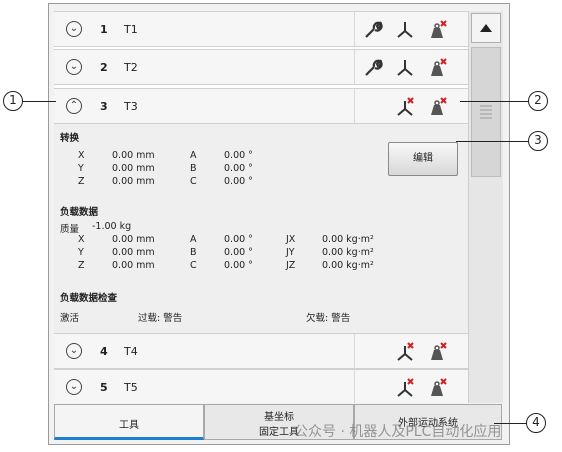 Image resolution: width=562 pixels, height=452 pixels. I want to click on grip-lines-icon, so click(486, 112).